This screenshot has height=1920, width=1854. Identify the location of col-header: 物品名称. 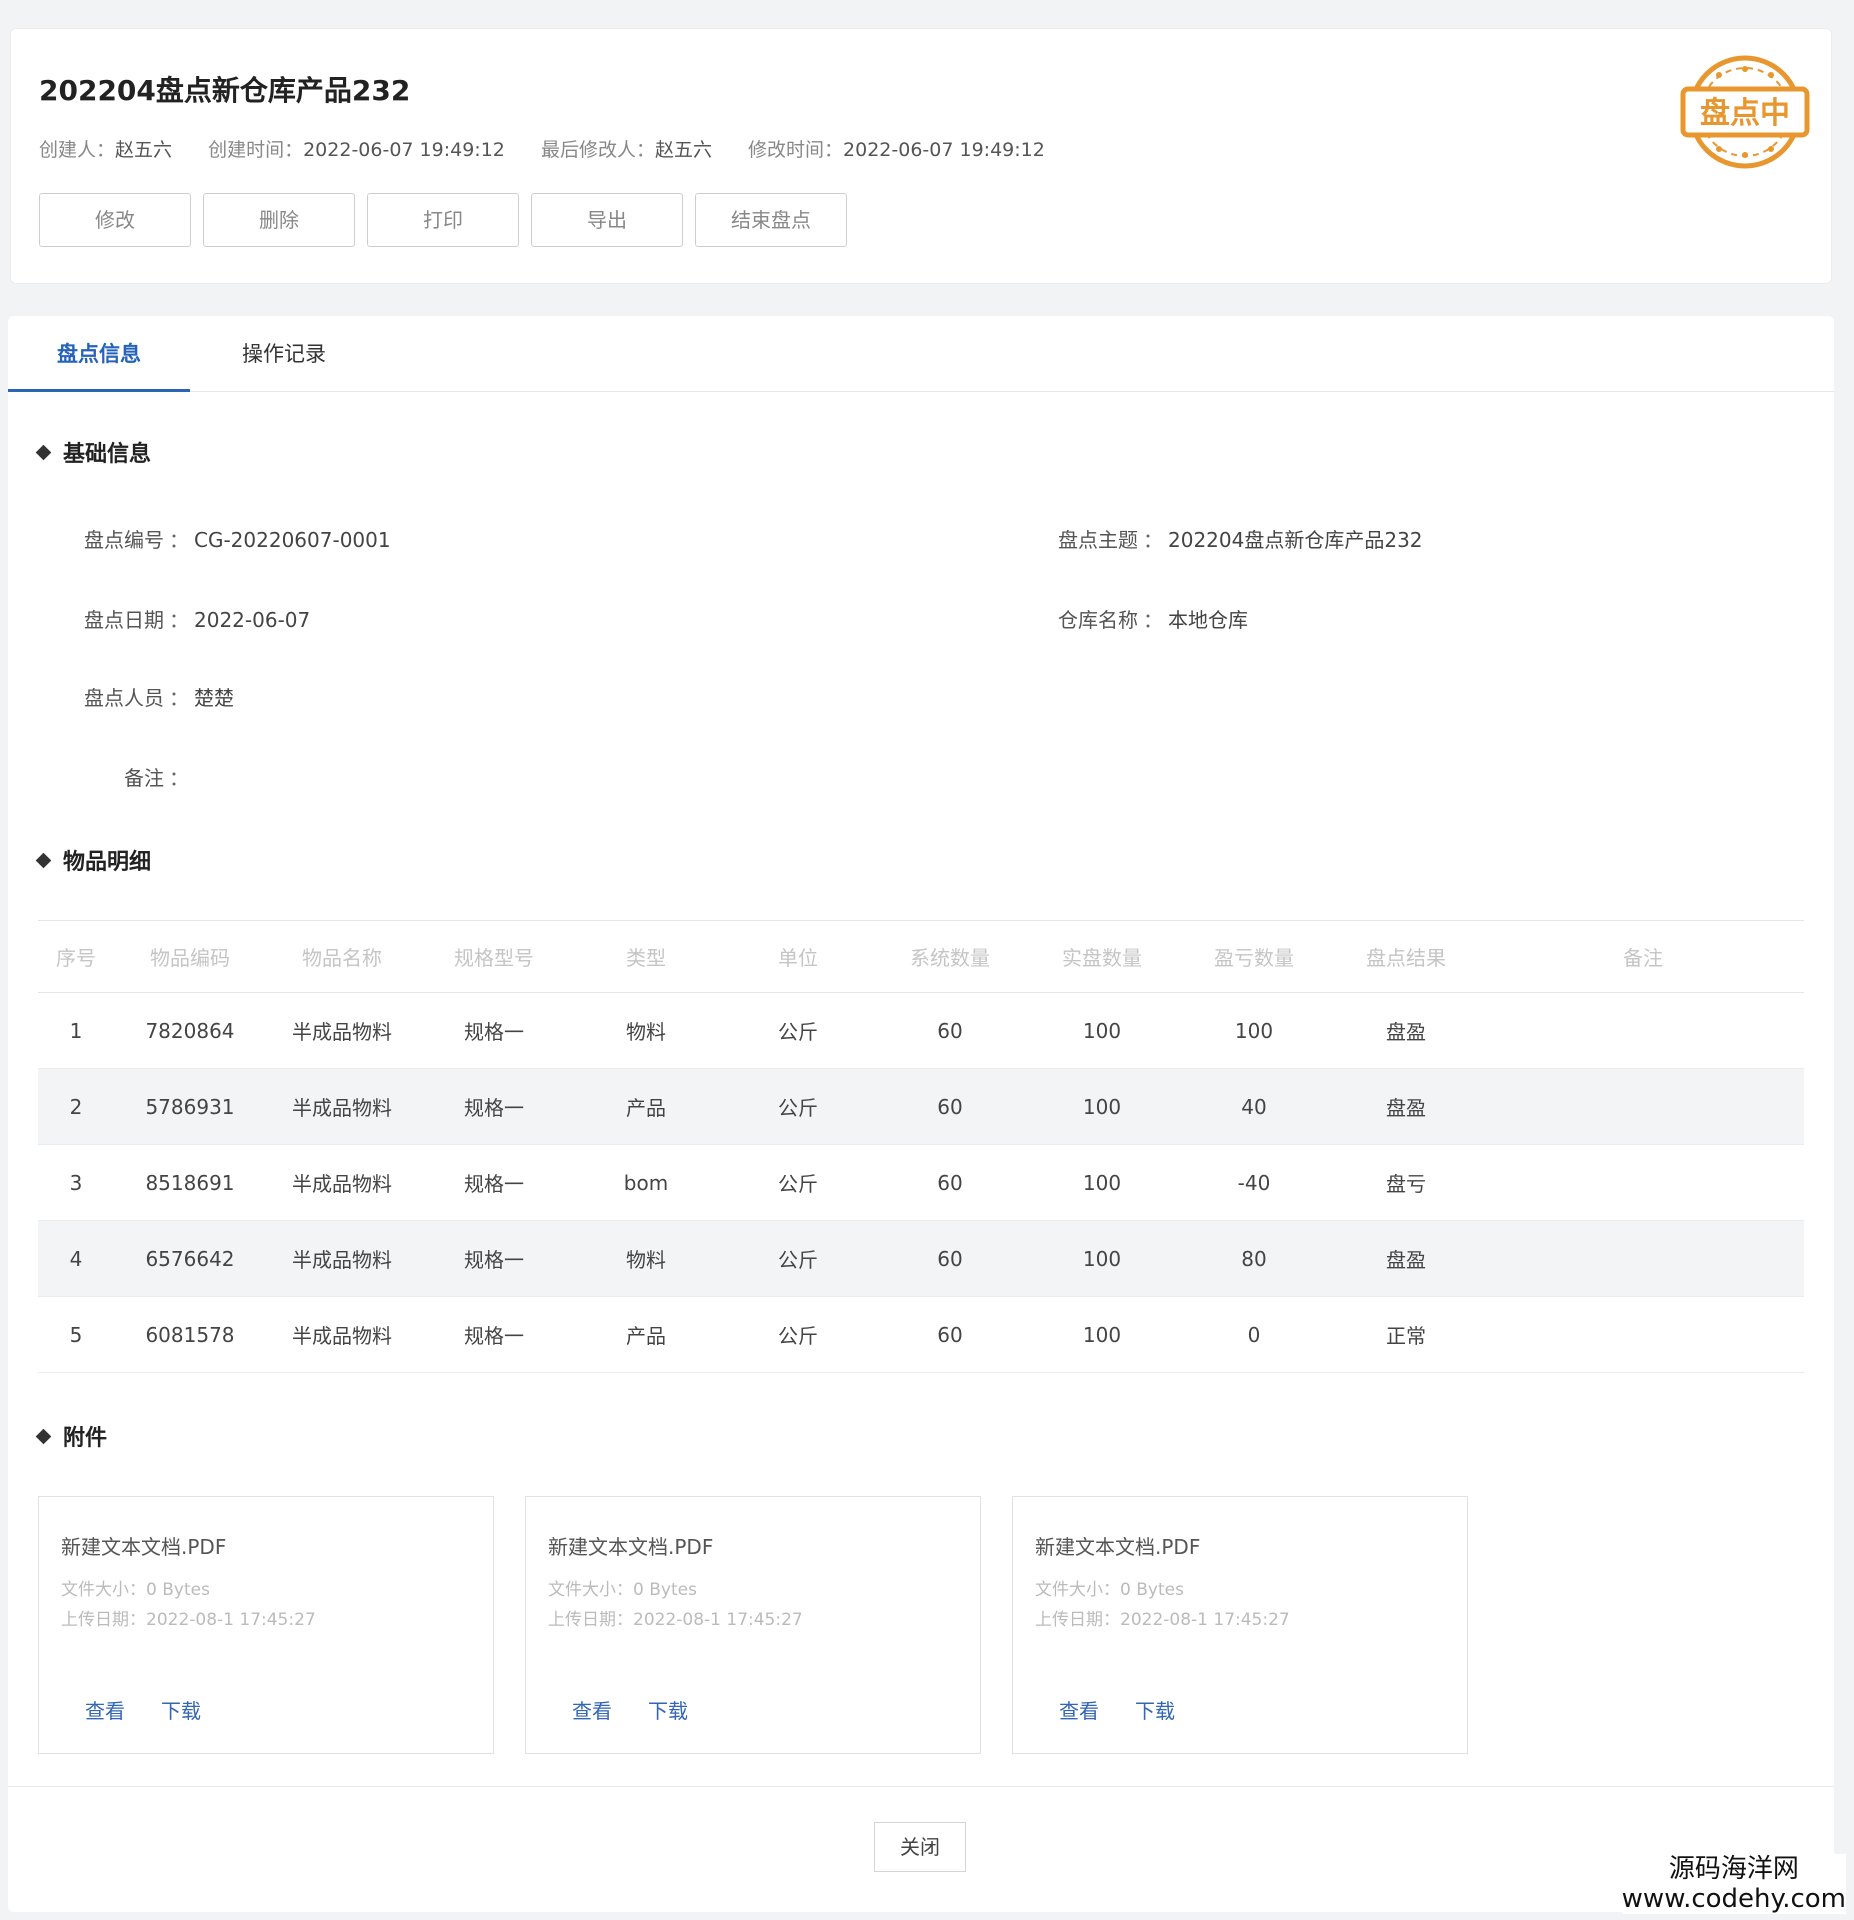
(342, 956).